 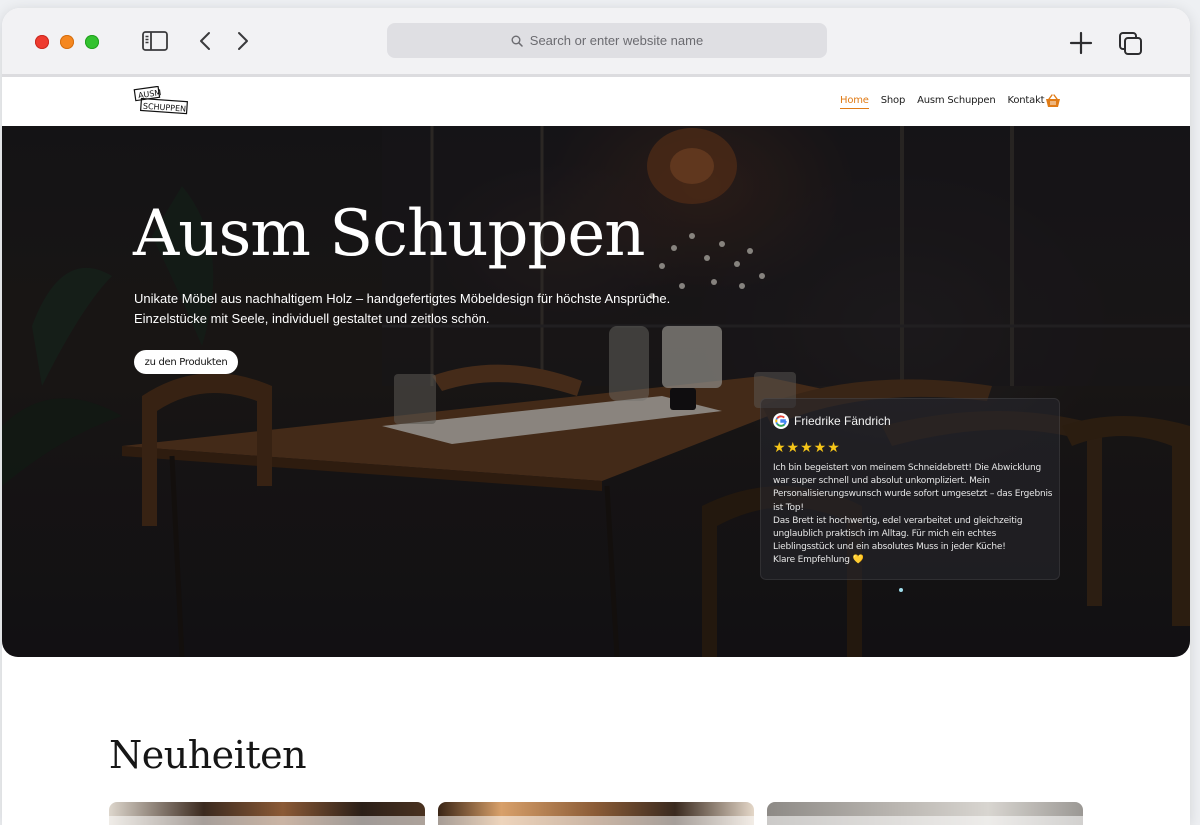 I want to click on star-rating: ★★★★★, so click(x=807, y=447).